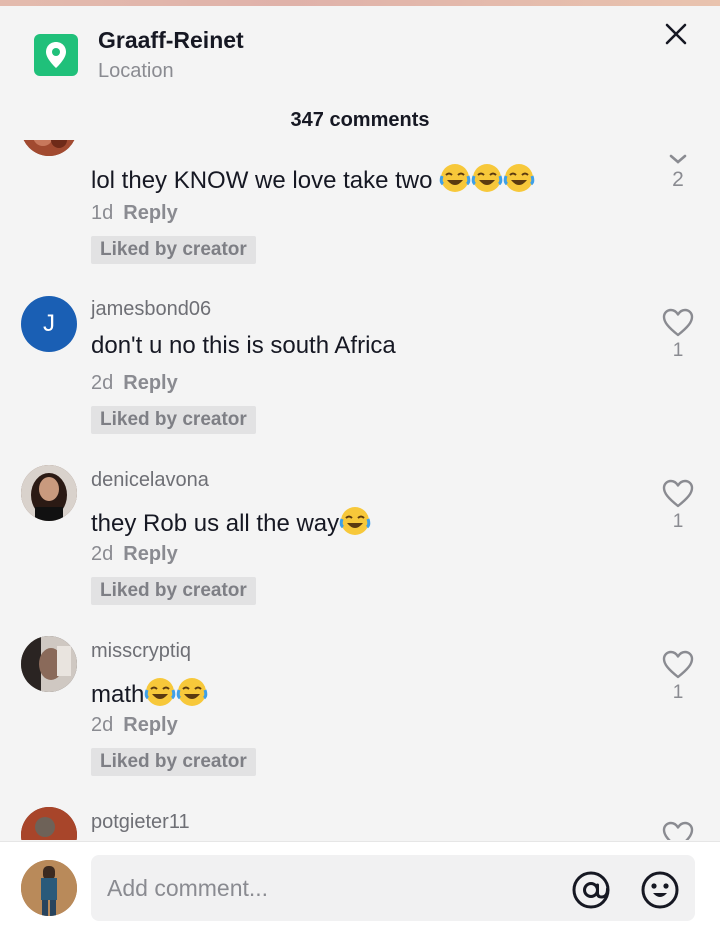 The width and height of the screenshot is (720, 931). Describe the element at coordinates (243, 345) in the screenshot. I see `comment-text: don't u no this is south Africa` at that location.